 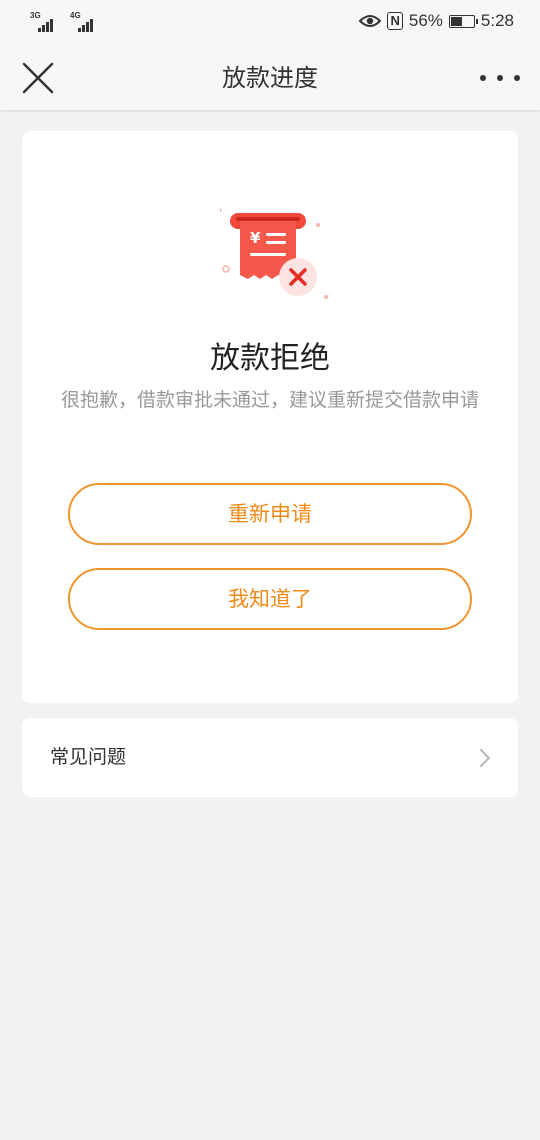 I want to click on signal-strength-icon: 3G, so click(x=45, y=22).